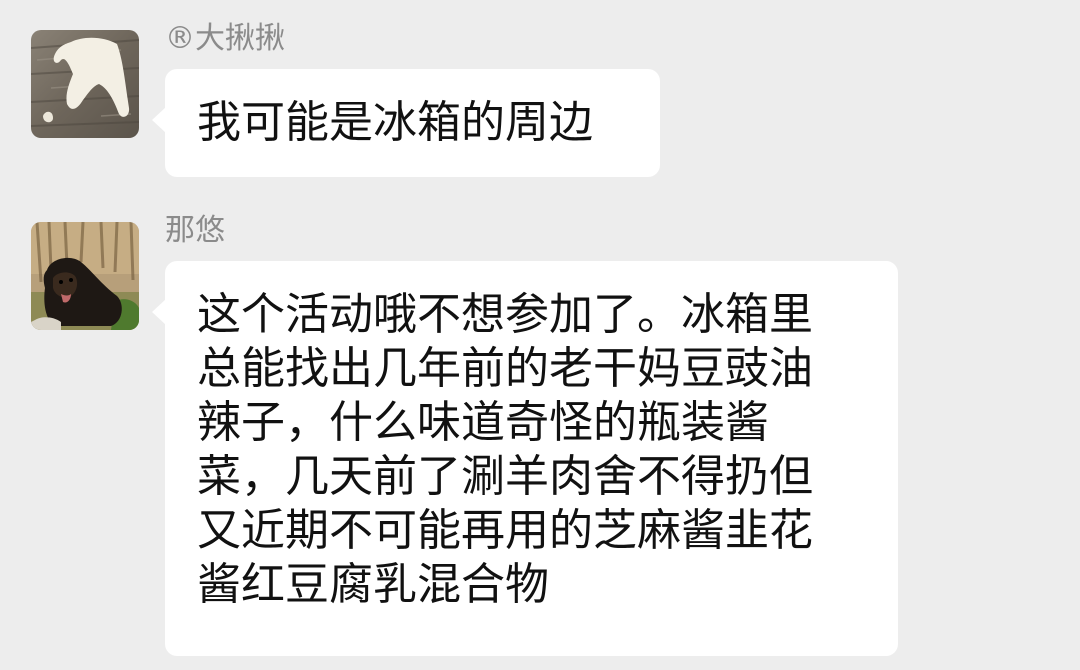 This screenshot has width=1080, height=670. Describe the element at coordinates (225, 38) in the screenshot. I see `sender-name: ®大揪揪` at that location.